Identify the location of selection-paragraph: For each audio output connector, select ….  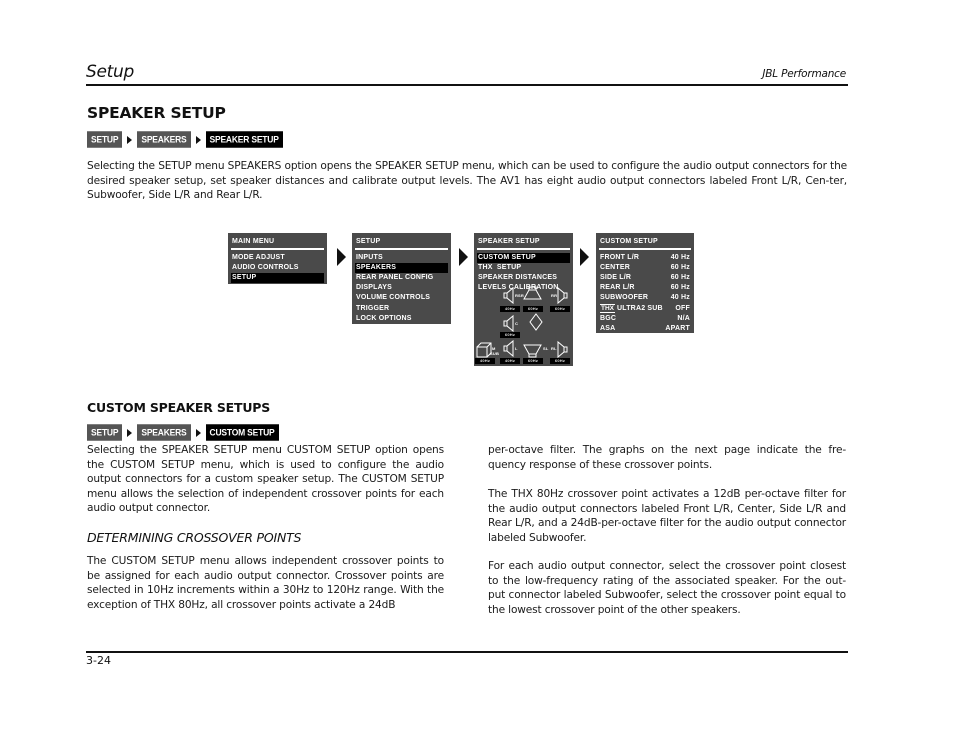
(667, 588).